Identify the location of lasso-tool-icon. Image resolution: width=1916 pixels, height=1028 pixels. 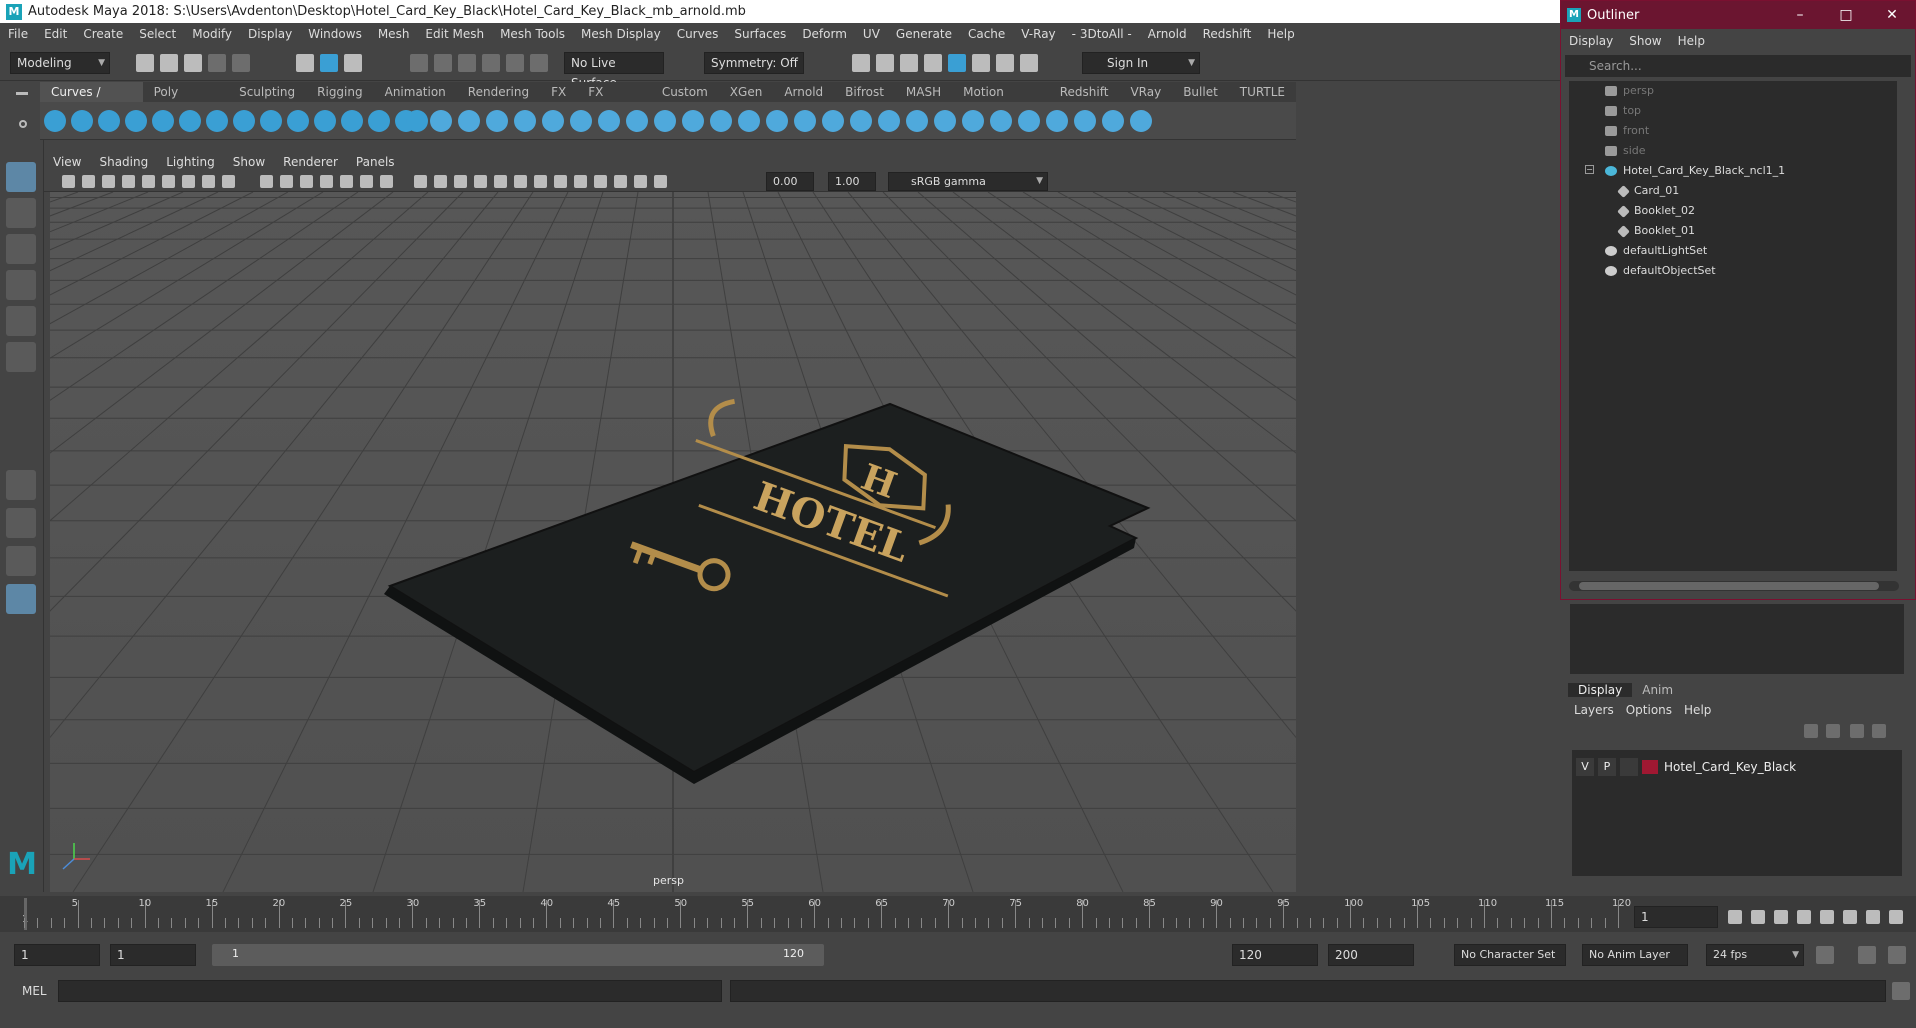
(21, 213).